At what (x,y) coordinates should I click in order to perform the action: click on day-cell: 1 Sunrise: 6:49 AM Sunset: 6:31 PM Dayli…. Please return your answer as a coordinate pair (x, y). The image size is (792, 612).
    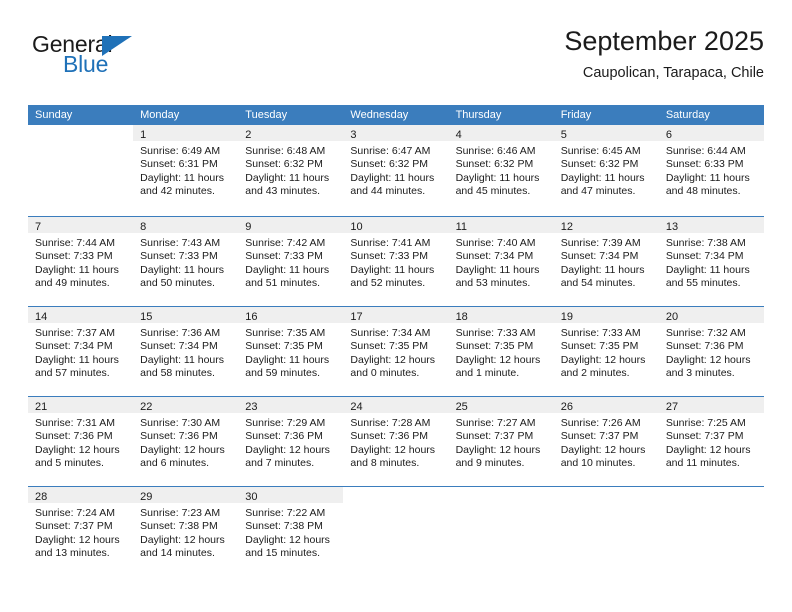
    Looking at the image, I should click on (186, 170).